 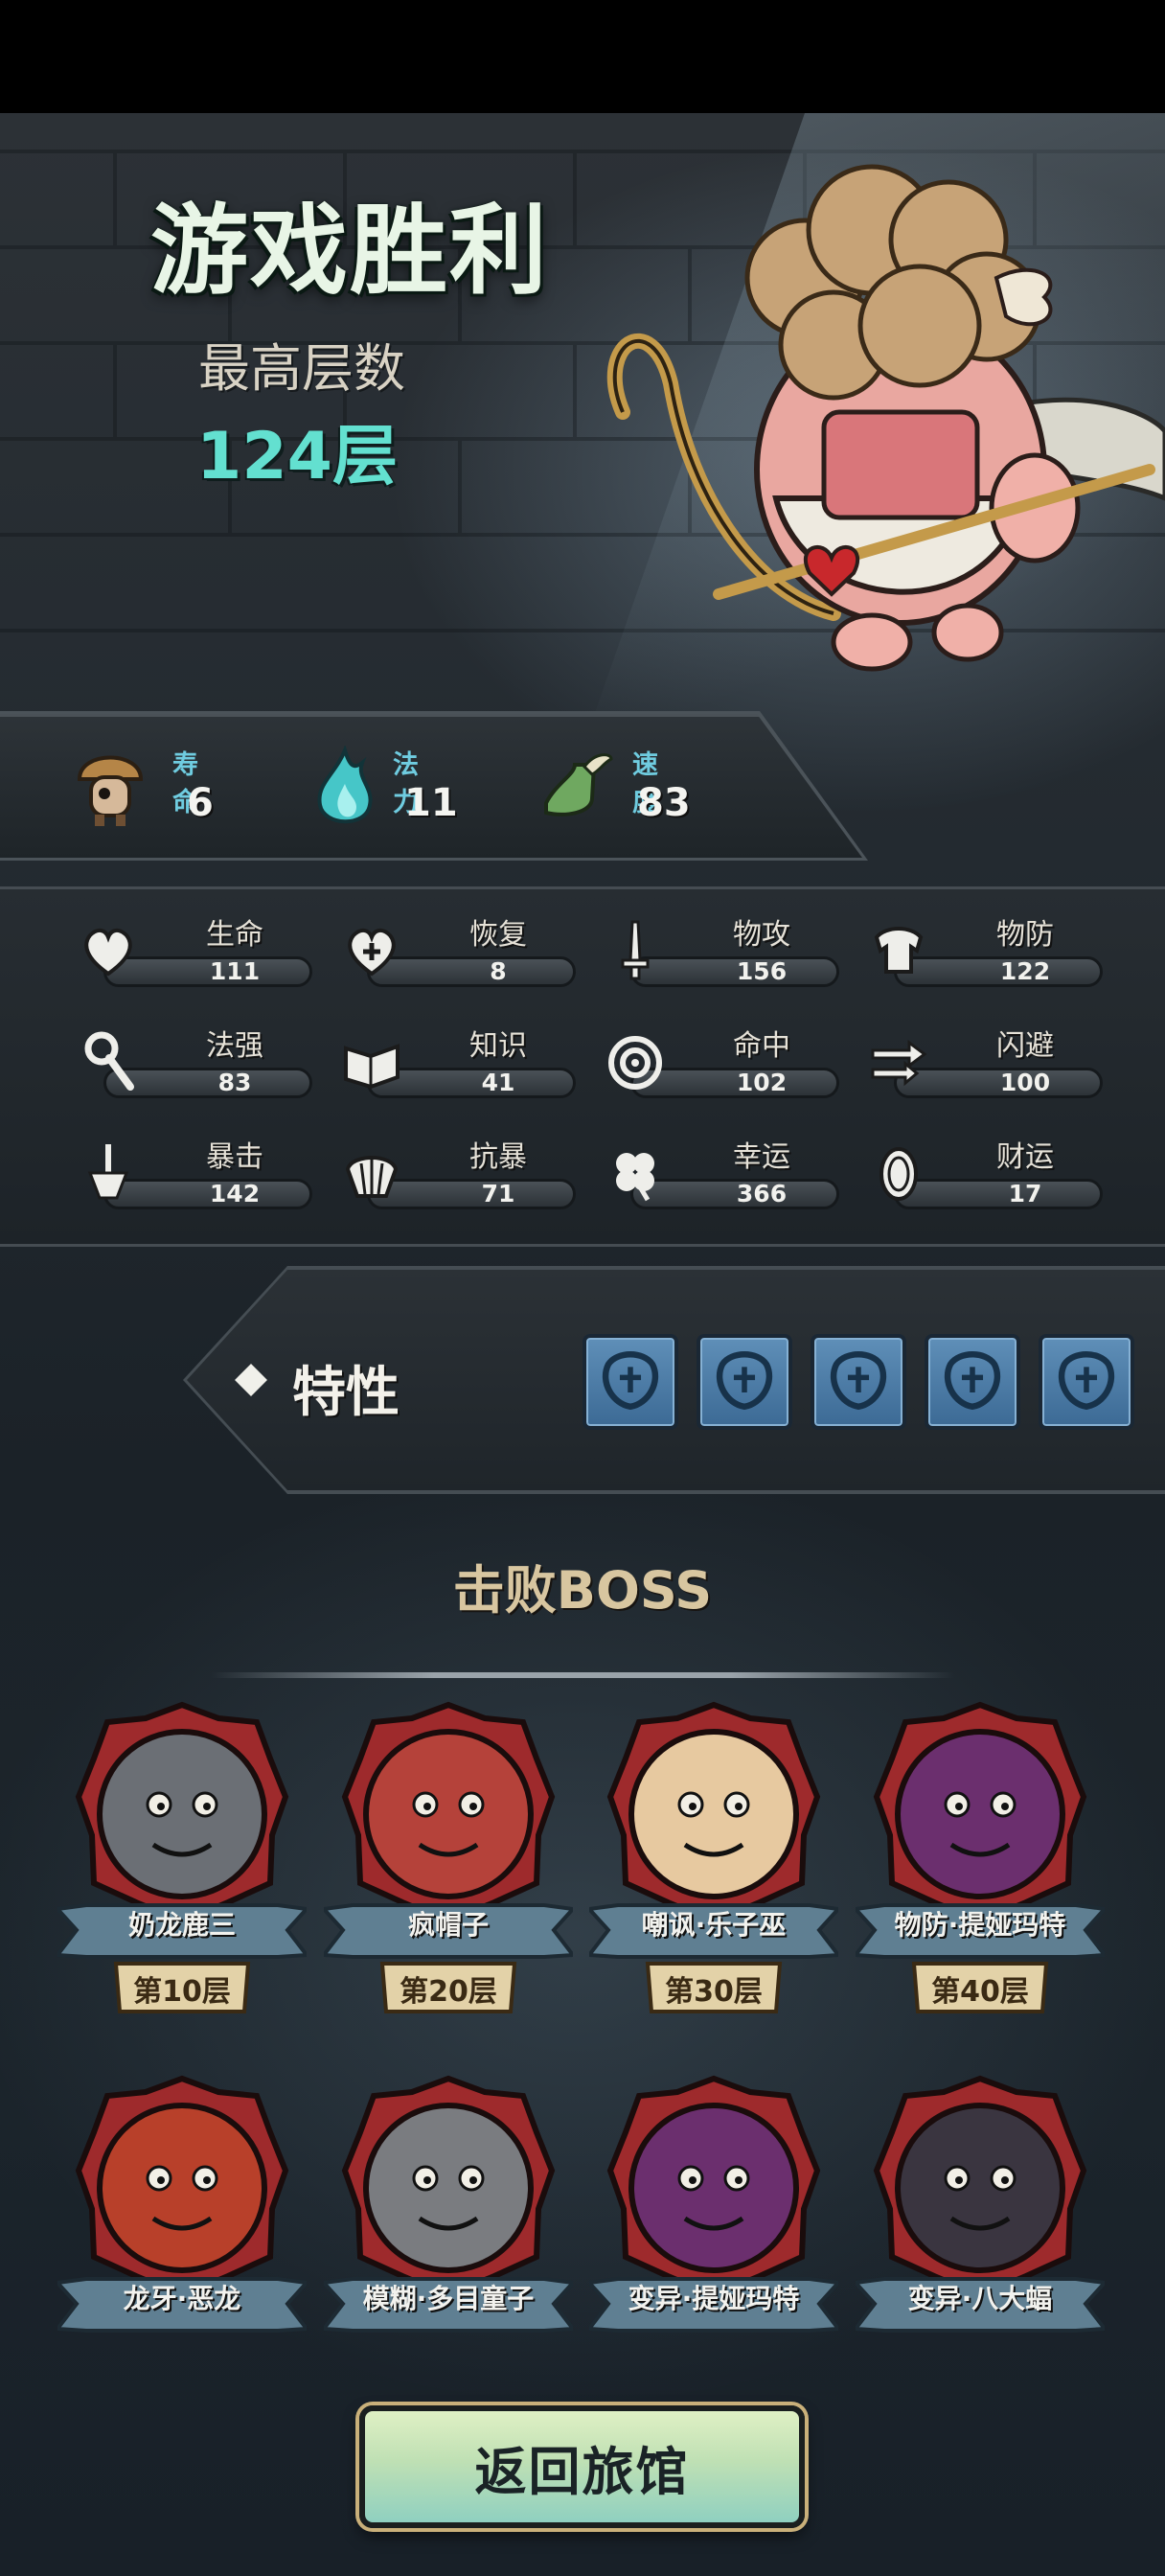 What do you see at coordinates (448, 1992) in the screenshot?
I see `boss-floor: 第20层` at bounding box center [448, 1992].